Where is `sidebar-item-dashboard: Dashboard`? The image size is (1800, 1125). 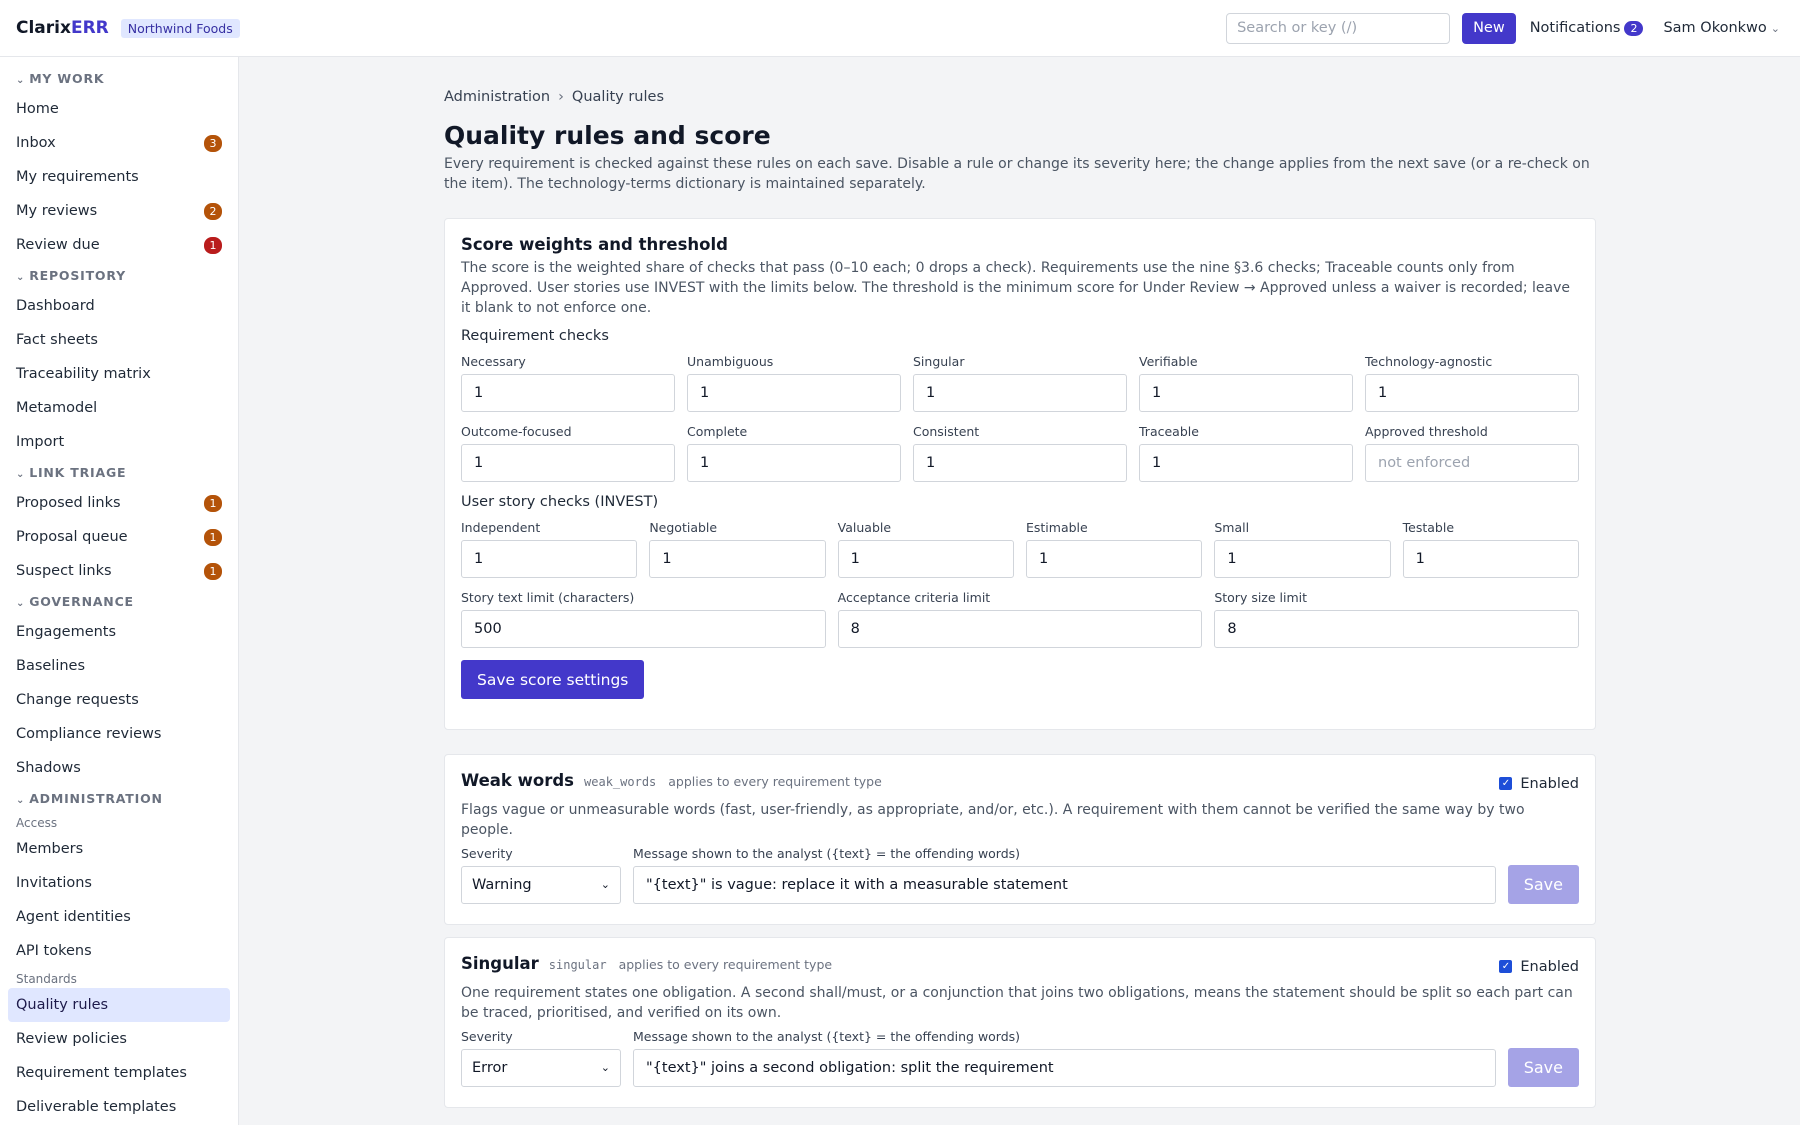
sidebar-item-dashboard: Dashboard is located at coordinates (119, 306).